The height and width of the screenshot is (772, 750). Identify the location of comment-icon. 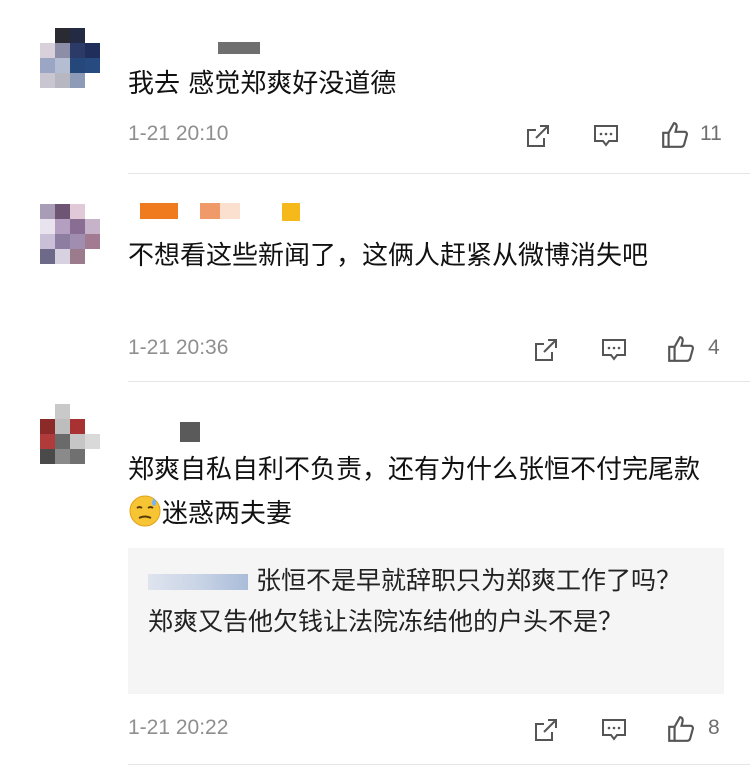
(614, 730).